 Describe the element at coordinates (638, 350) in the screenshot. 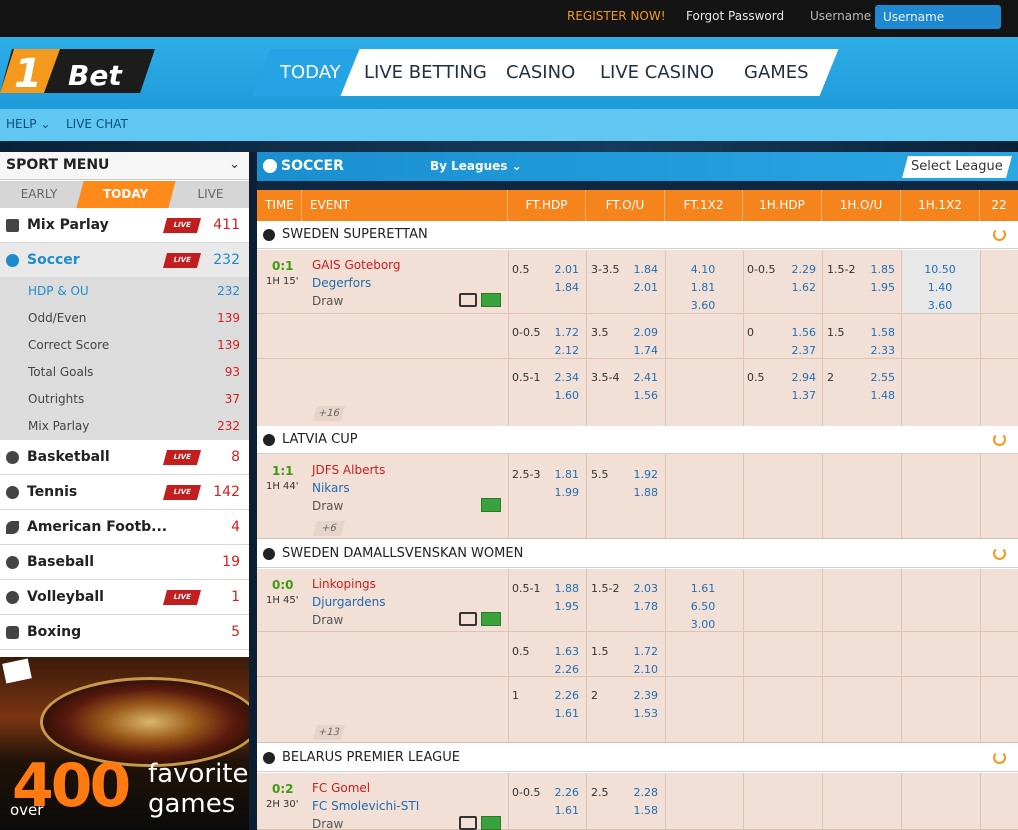

I see `odds-value: 1.74` at that location.